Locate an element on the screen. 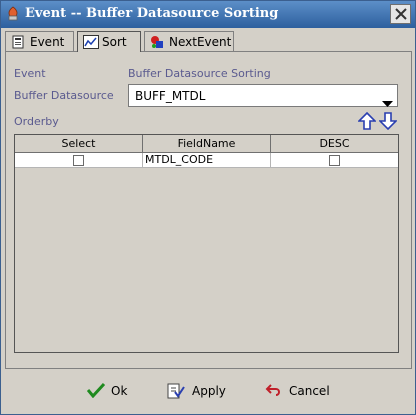  tab-event-label: Event is located at coordinates (47, 42).